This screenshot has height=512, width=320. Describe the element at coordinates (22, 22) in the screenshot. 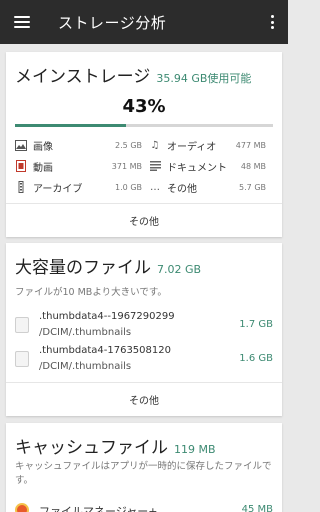

I see `hamburger-menu-icon` at that location.